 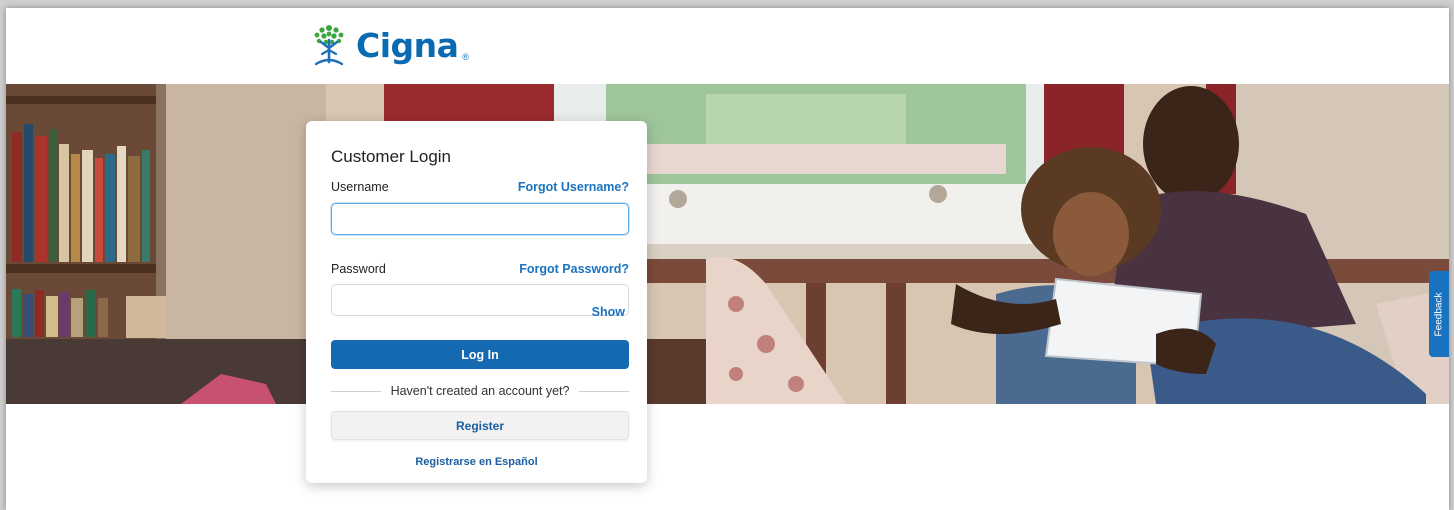 What do you see at coordinates (391, 156) in the screenshot?
I see `login-title: Customer Login` at bounding box center [391, 156].